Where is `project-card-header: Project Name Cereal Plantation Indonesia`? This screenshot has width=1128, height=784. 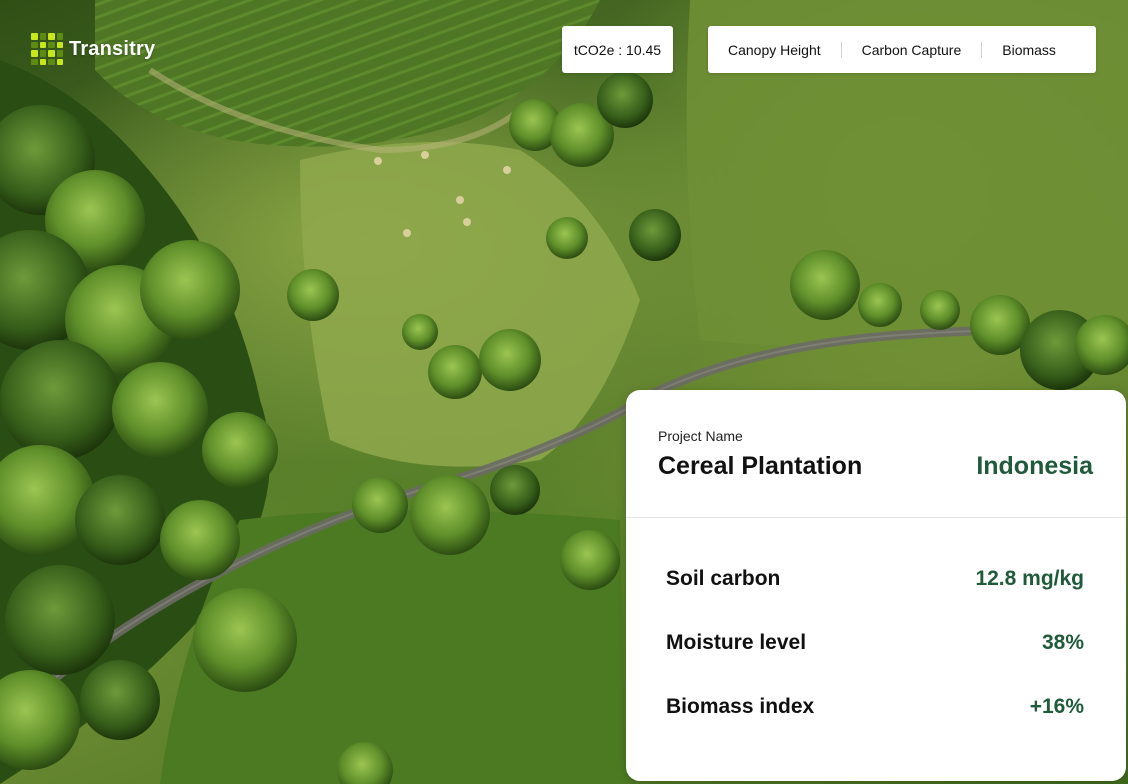 project-card-header: Project Name Cereal Plantation Indonesia is located at coordinates (876, 454).